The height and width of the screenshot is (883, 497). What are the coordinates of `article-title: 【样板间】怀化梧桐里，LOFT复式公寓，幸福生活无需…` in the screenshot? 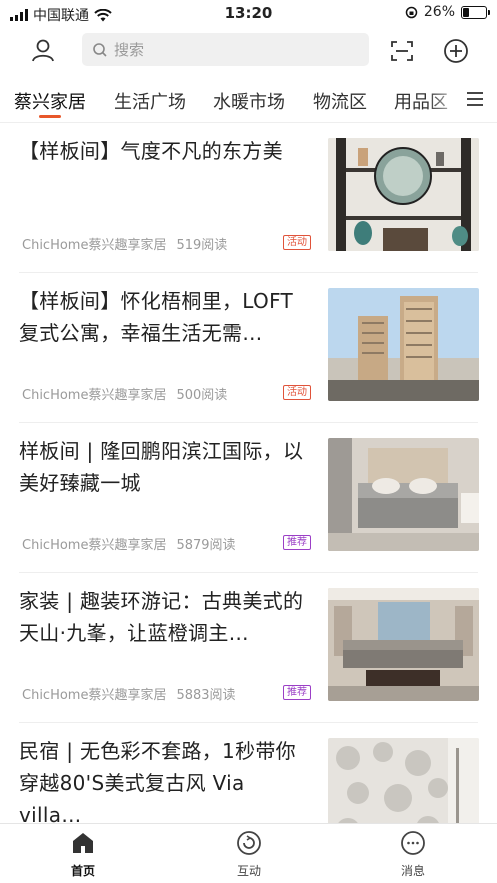 It's located at (156, 317).